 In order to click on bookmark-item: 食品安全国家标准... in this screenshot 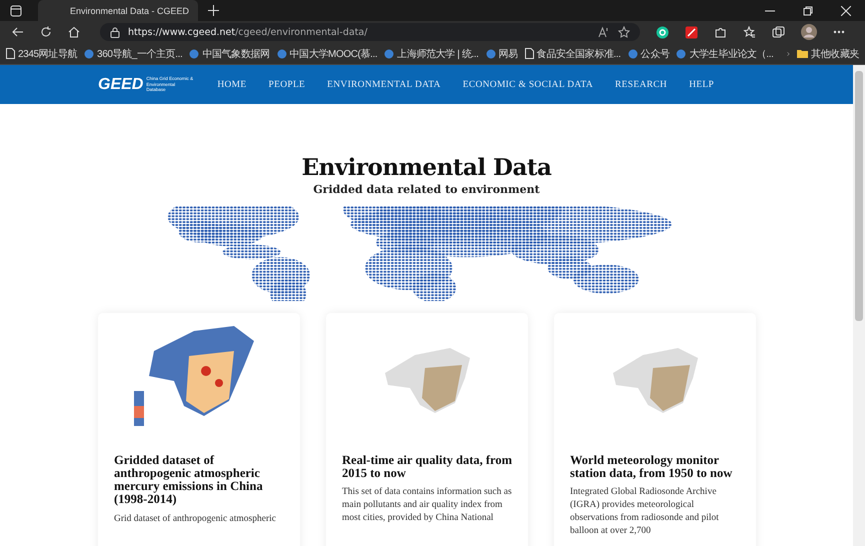, I will do `click(572, 53)`.